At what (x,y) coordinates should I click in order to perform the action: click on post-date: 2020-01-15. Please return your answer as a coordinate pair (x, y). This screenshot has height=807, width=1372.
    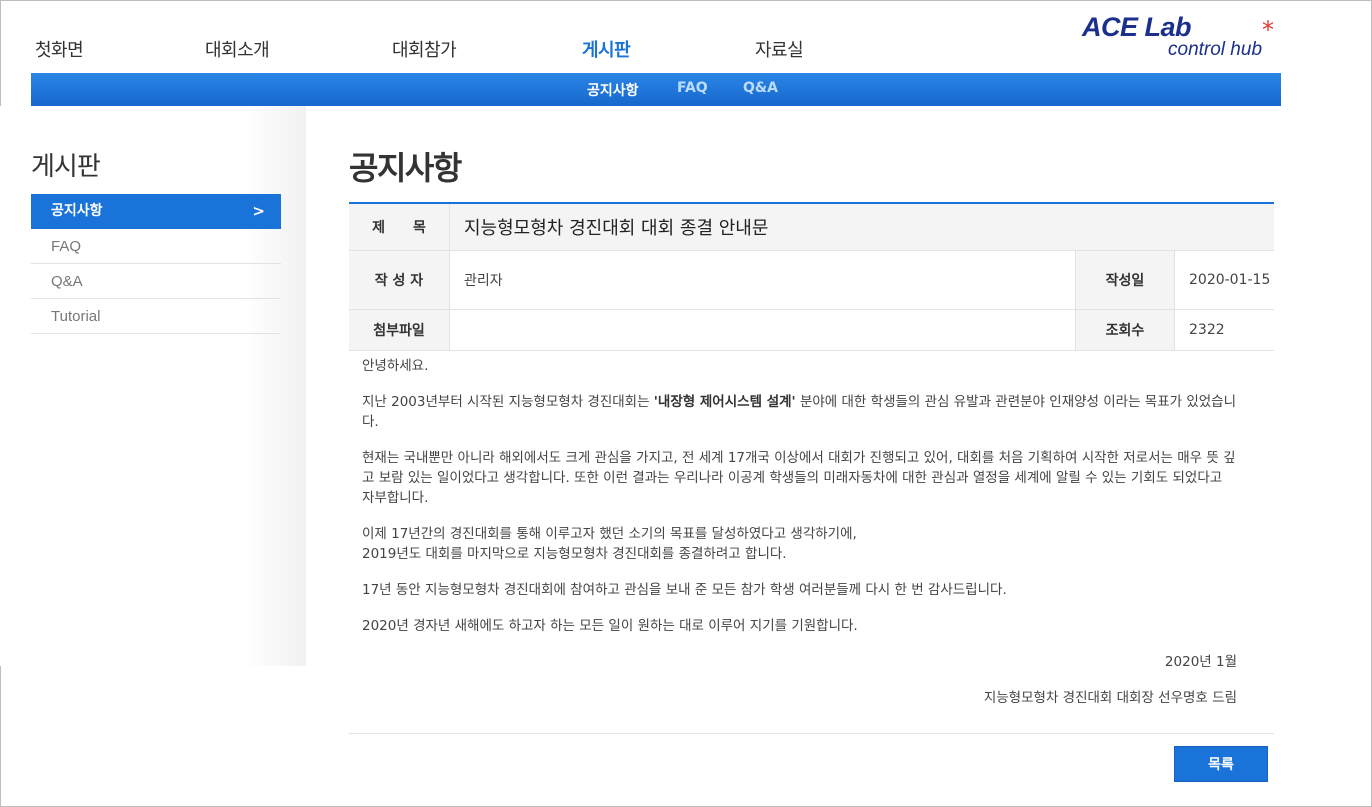
    Looking at the image, I should click on (1230, 280).